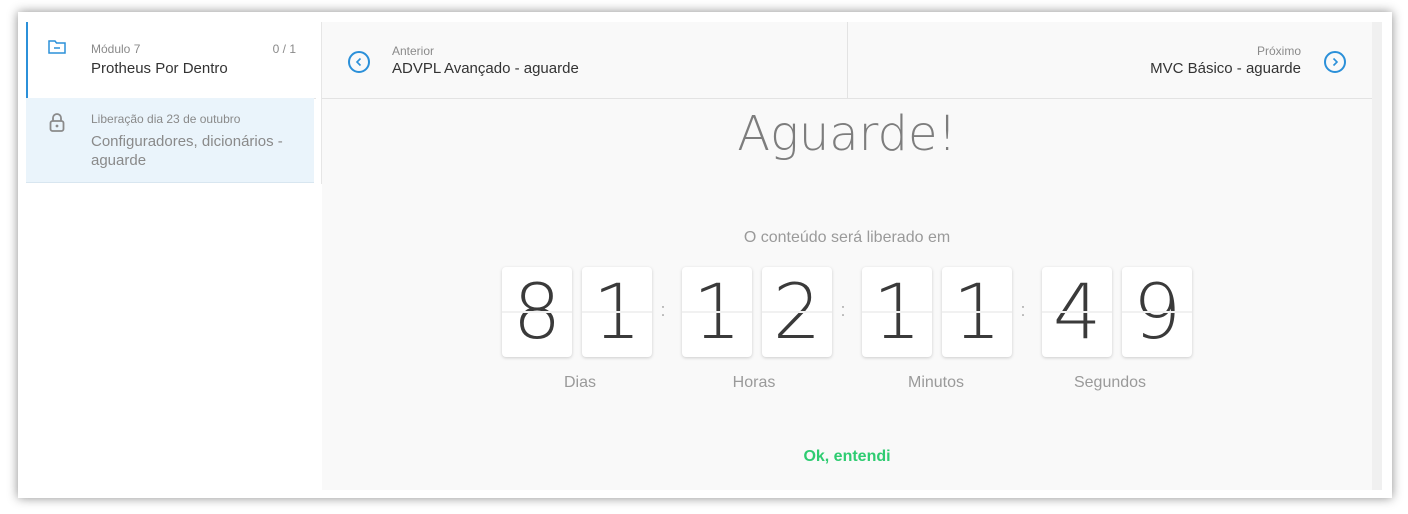 The width and height of the screenshot is (1408, 514). What do you see at coordinates (1225, 68) in the screenshot?
I see `next-lesson-title: MVC Básico - aguarde` at bounding box center [1225, 68].